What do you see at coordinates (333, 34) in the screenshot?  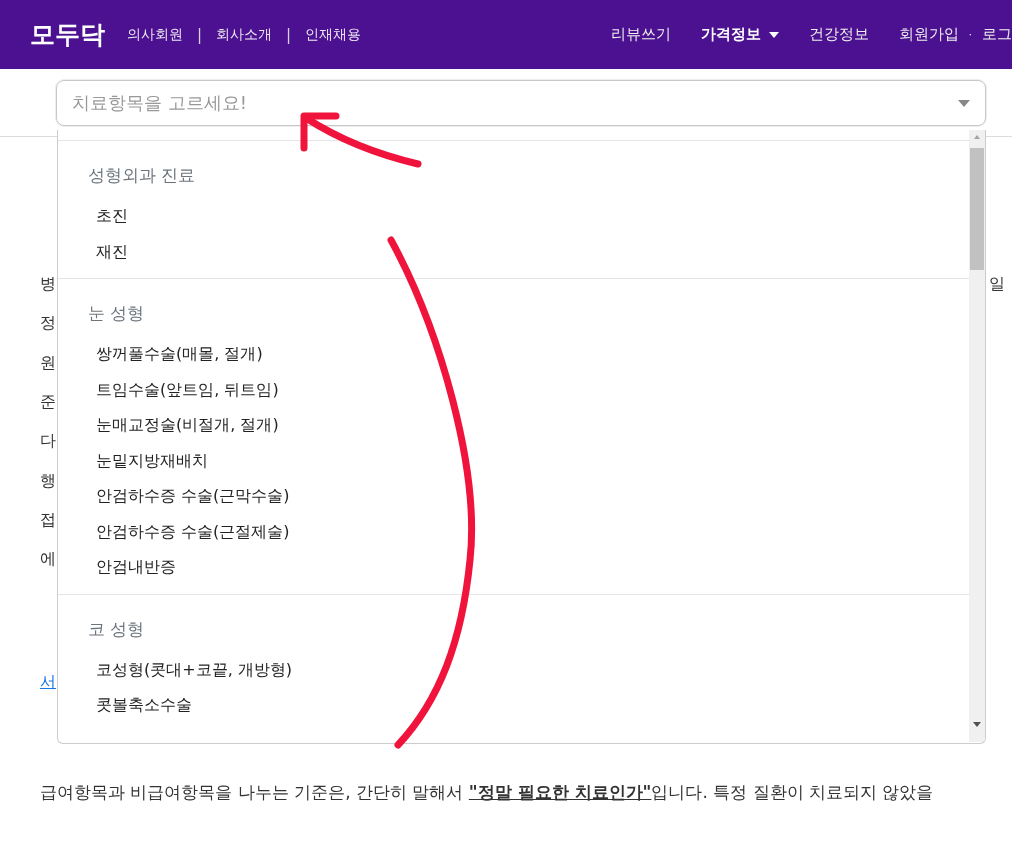 I see `nav-link: 인재채용` at bounding box center [333, 34].